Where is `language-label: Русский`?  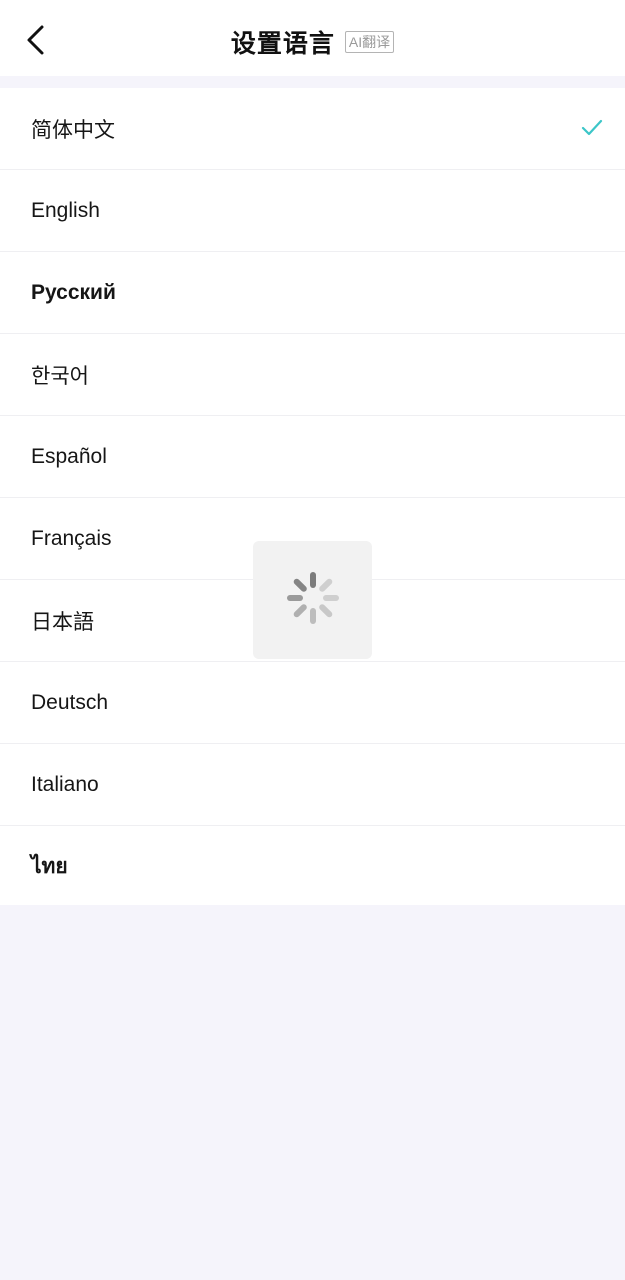
language-label: Русский is located at coordinates (73, 292).